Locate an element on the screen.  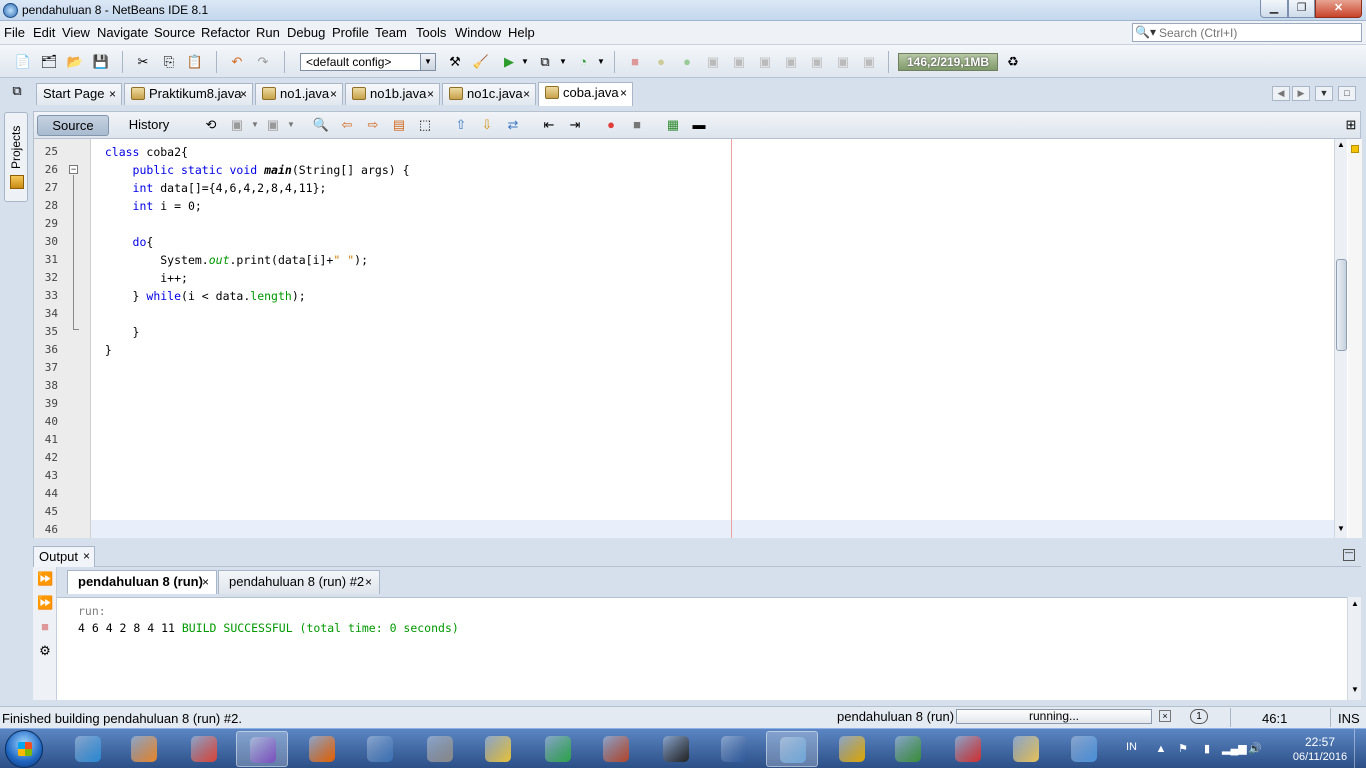
taskbar-app-explorer is located at coordinates (1026, 749).